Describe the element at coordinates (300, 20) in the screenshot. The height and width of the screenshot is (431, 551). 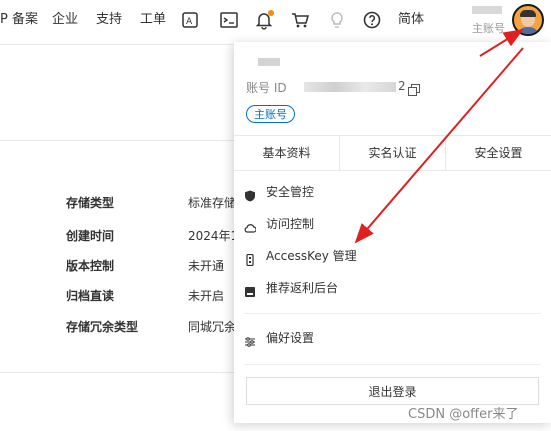
I see `cart-icon` at that location.